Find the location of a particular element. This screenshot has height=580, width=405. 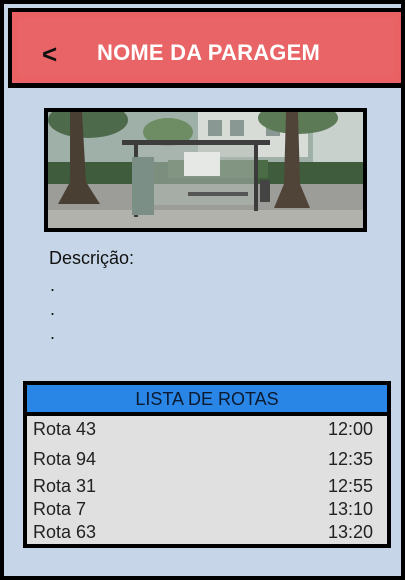

route-name: Rota 94 is located at coordinates (65, 459).